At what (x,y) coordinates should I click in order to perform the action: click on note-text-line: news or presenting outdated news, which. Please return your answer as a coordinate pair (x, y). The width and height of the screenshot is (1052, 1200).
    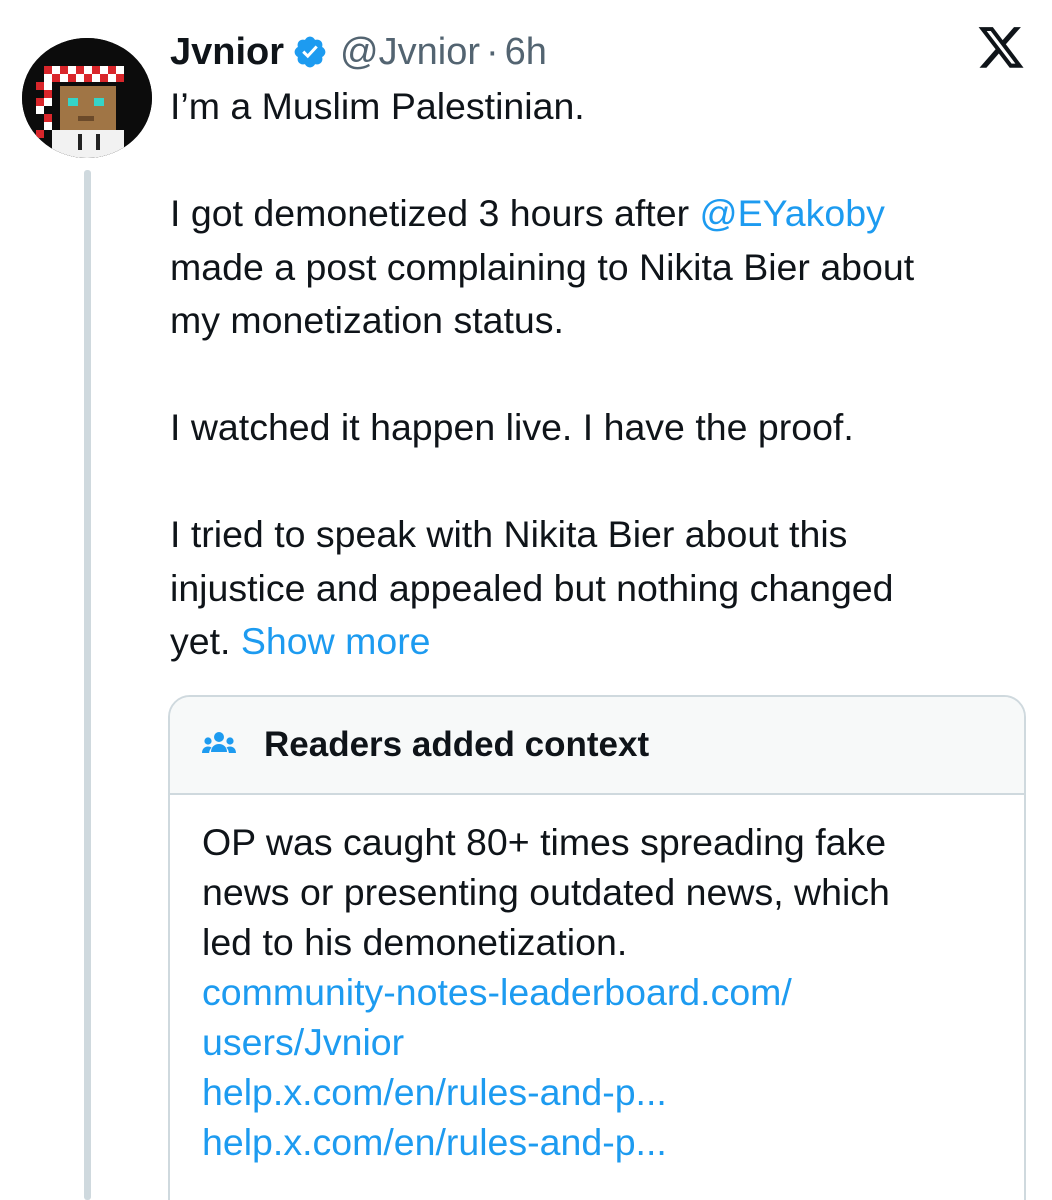
    Looking at the image, I should click on (546, 892).